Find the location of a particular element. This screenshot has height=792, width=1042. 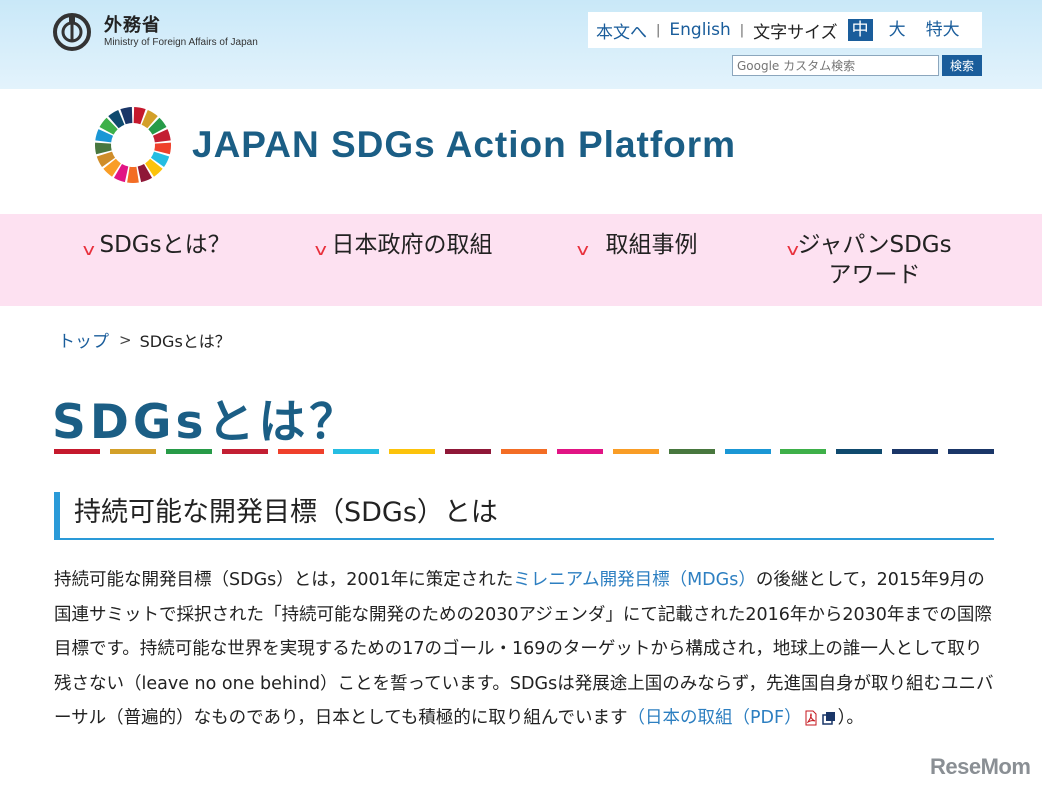

chevron-right-icon: > is located at coordinates (125, 339).